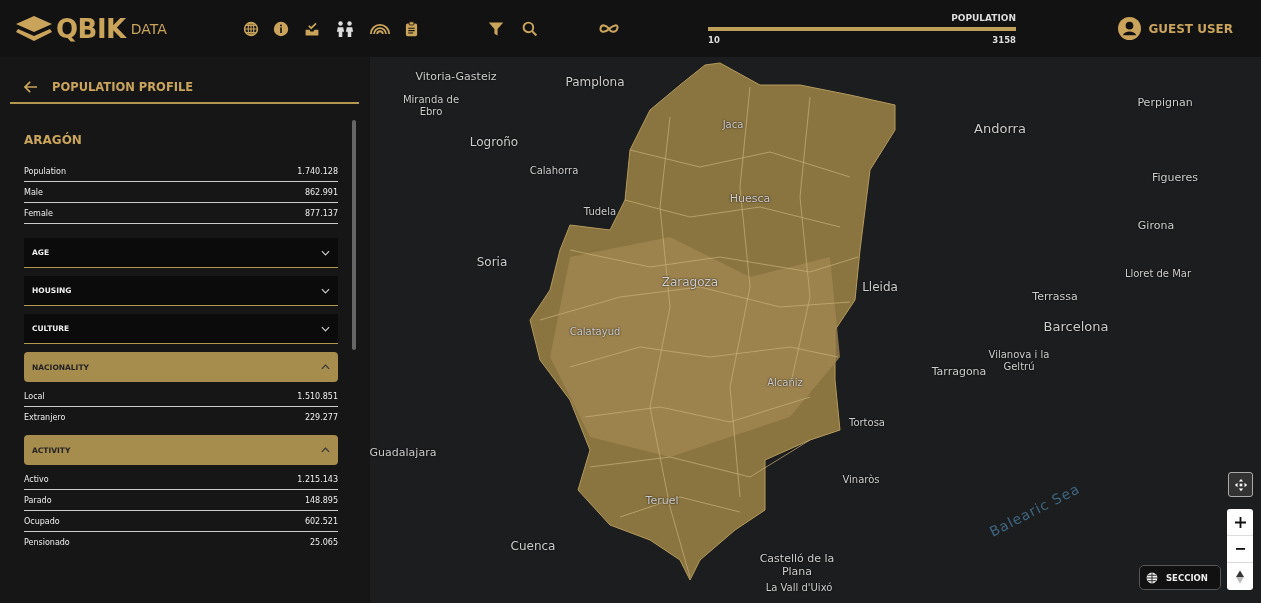 This screenshot has height=603, width=1261. I want to click on stat-label: Activo, so click(36, 479).